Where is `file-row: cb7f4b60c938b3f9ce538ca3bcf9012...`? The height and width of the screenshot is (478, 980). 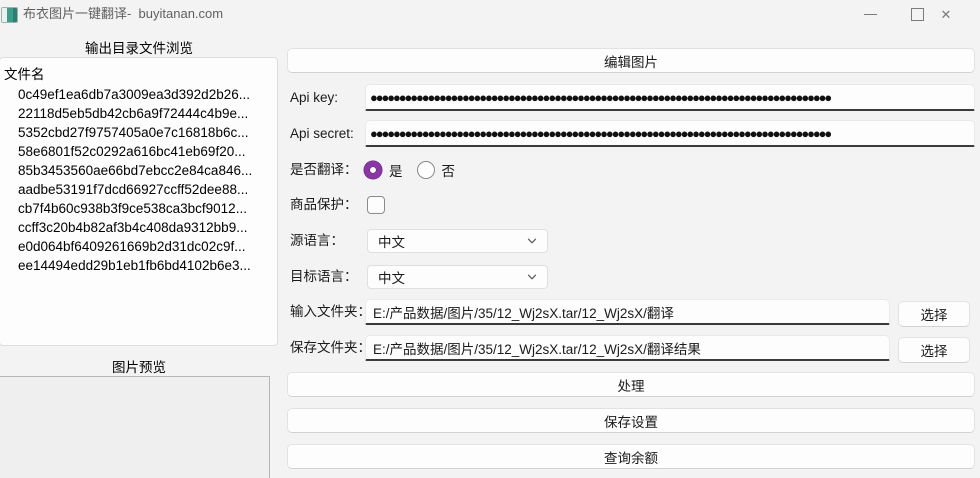 file-row: cb7f4b60c938b3f9ce538ca3bcf9012... is located at coordinates (147, 208).